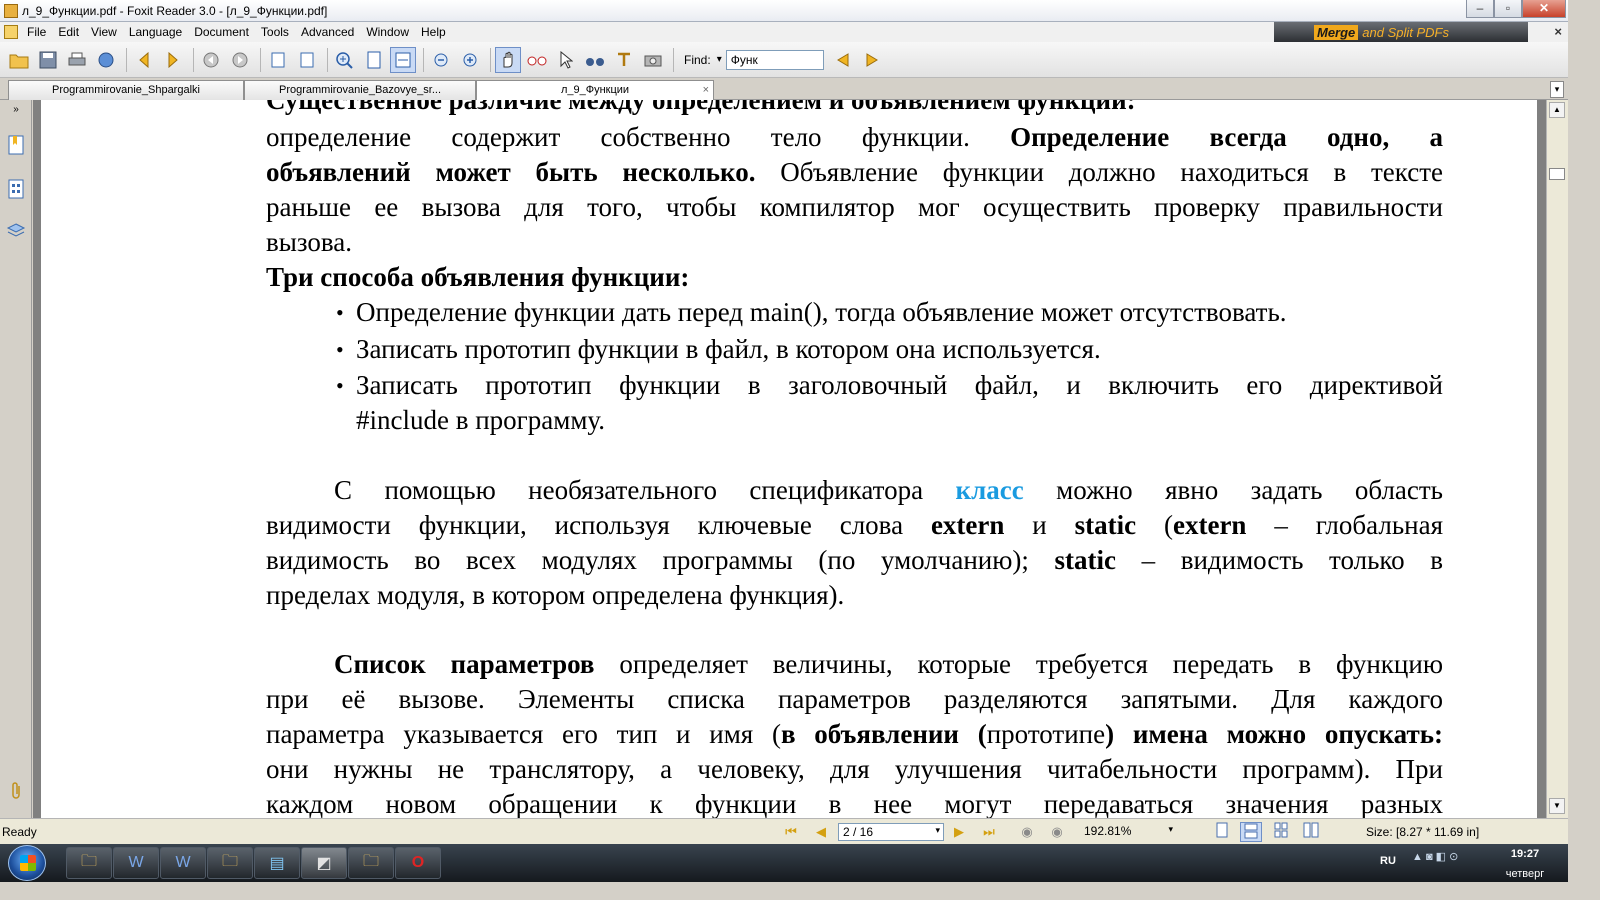 This screenshot has height=900, width=1600. Describe the element at coordinates (307, 60) in the screenshot. I see `rotate-right-icon` at that location.